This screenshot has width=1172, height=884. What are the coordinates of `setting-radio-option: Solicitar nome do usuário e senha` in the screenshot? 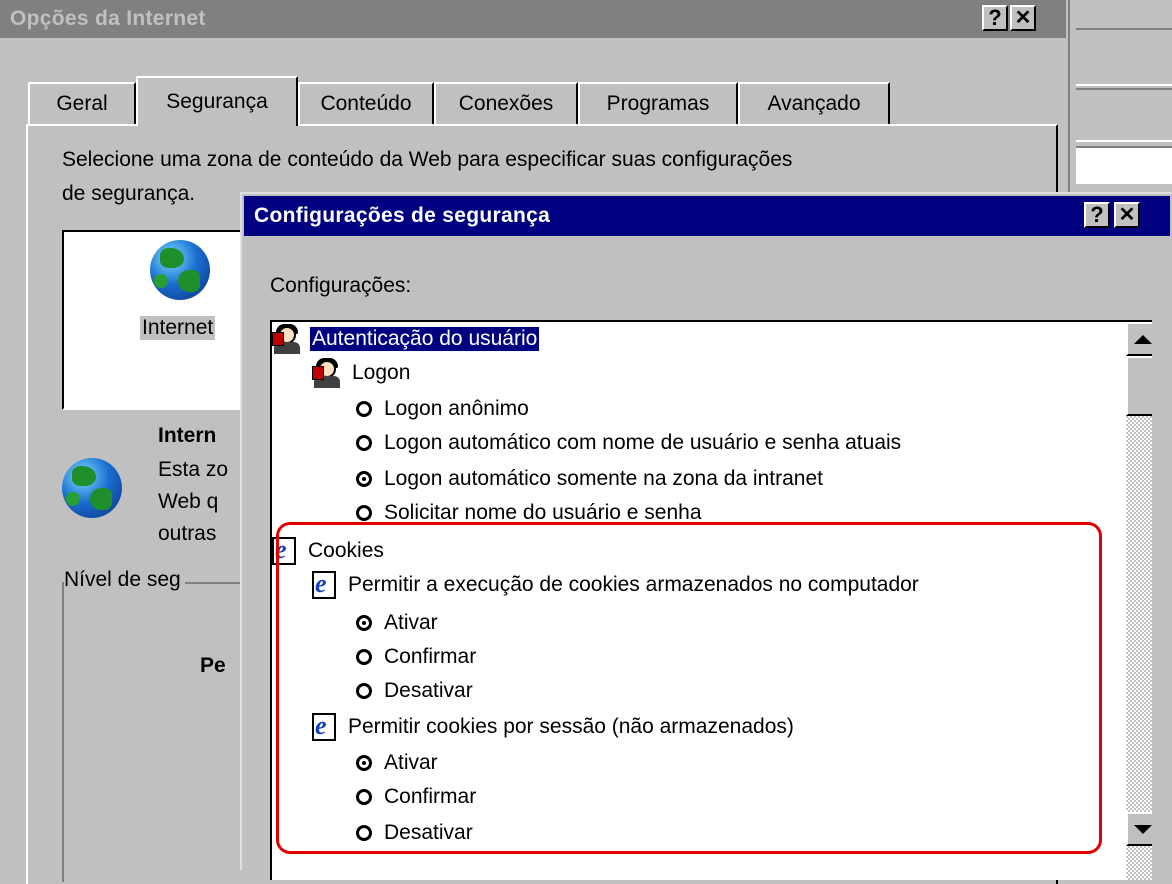 It's located at (530, 513).